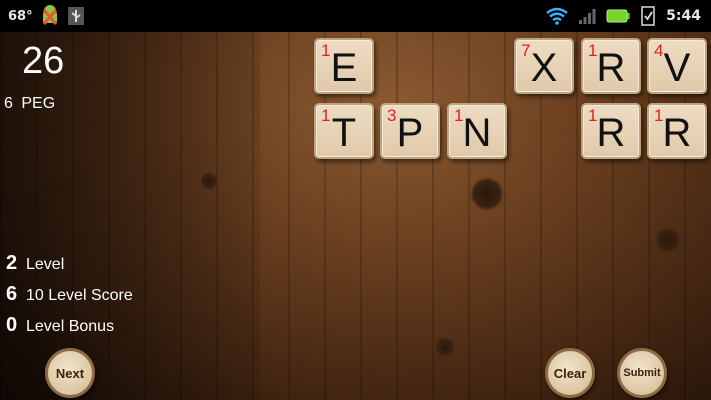 The height and width of the screenshot is (400, 711). What do you see at coordinates (570, 373) in the screenshot?
I see `clear-button: Clear` at bounding box center [570, 373].